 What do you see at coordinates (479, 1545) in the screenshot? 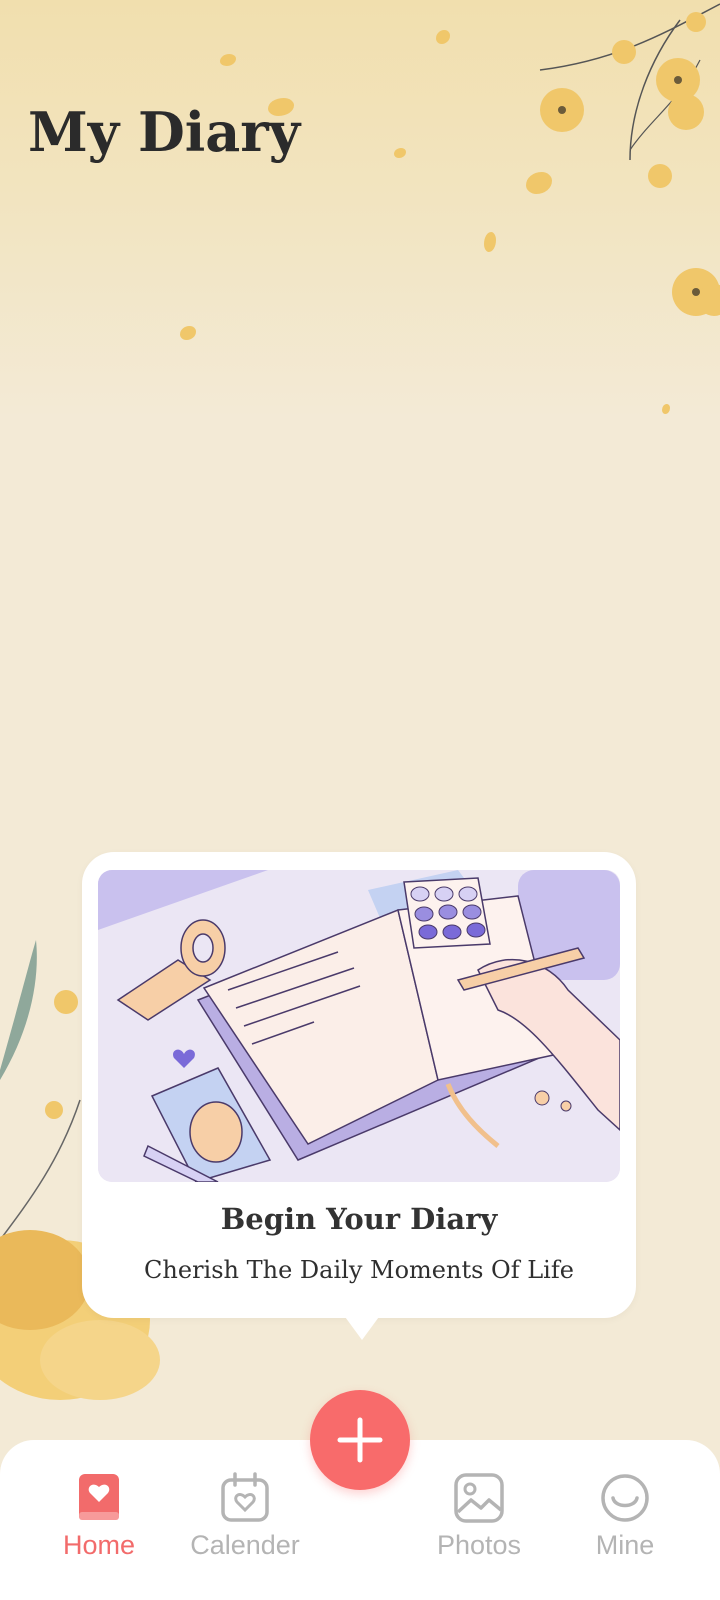
I see `tab-label: Photos` at bounding box center [479, 1545].